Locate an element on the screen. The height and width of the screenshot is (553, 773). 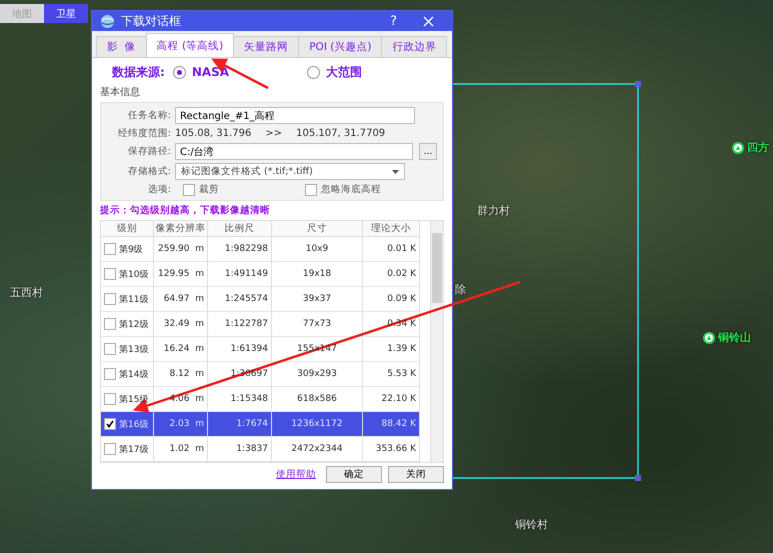
map-label: 五西村 is located at coordinates (26, 292).